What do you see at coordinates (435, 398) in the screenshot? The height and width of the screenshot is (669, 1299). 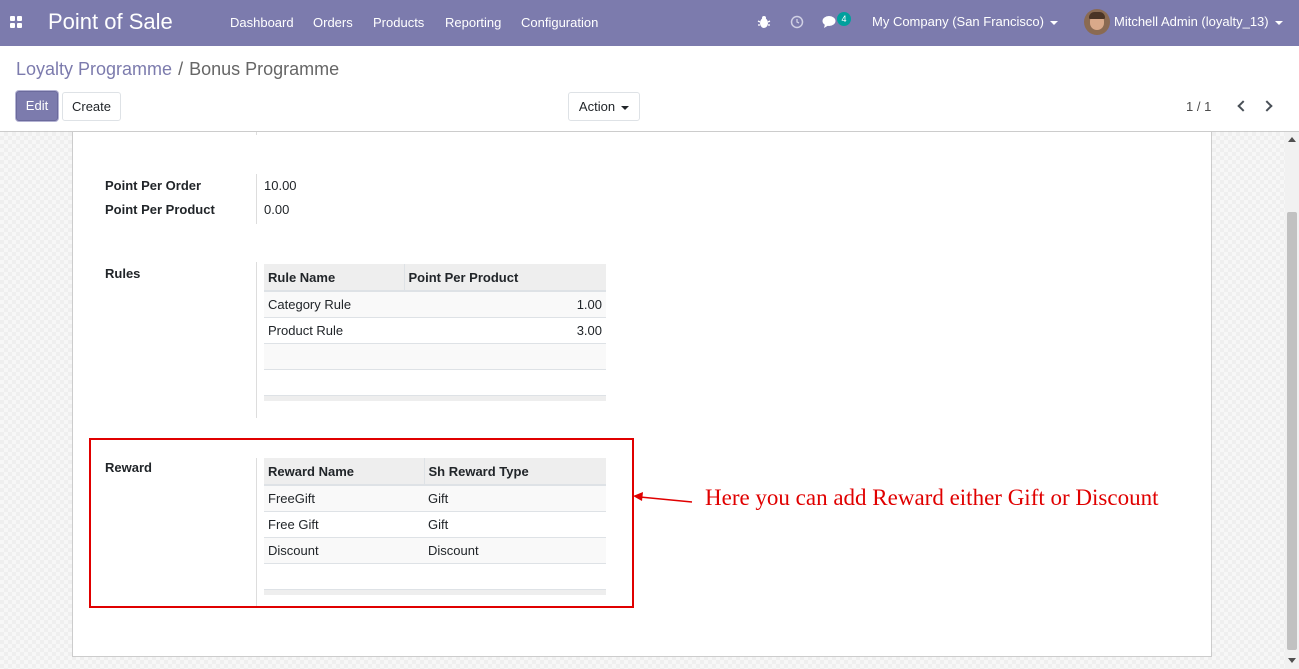 I see `table-footer` at bounding box center [435, 398].